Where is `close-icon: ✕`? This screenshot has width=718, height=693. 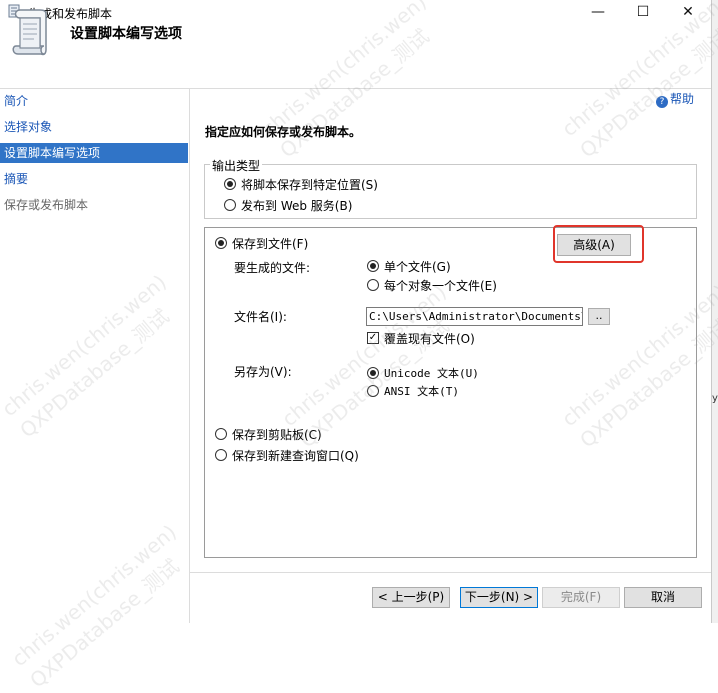
close-icon: ✕ is located at coordinates (688, 12).